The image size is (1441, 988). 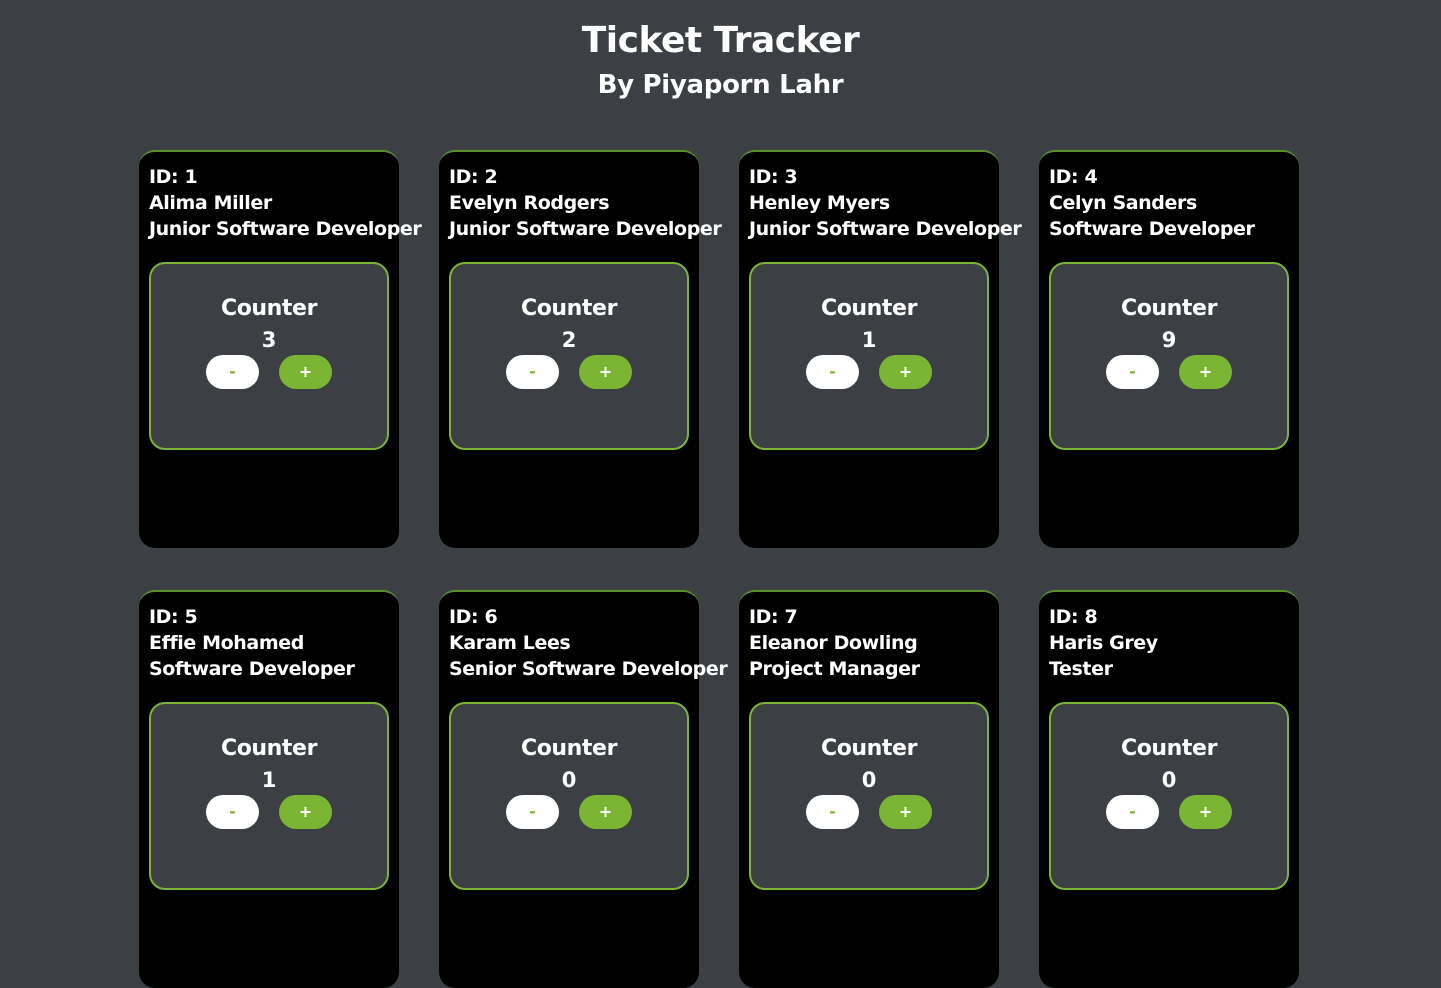 I want to click on counter-value: 2, so click(x=569, y=340).